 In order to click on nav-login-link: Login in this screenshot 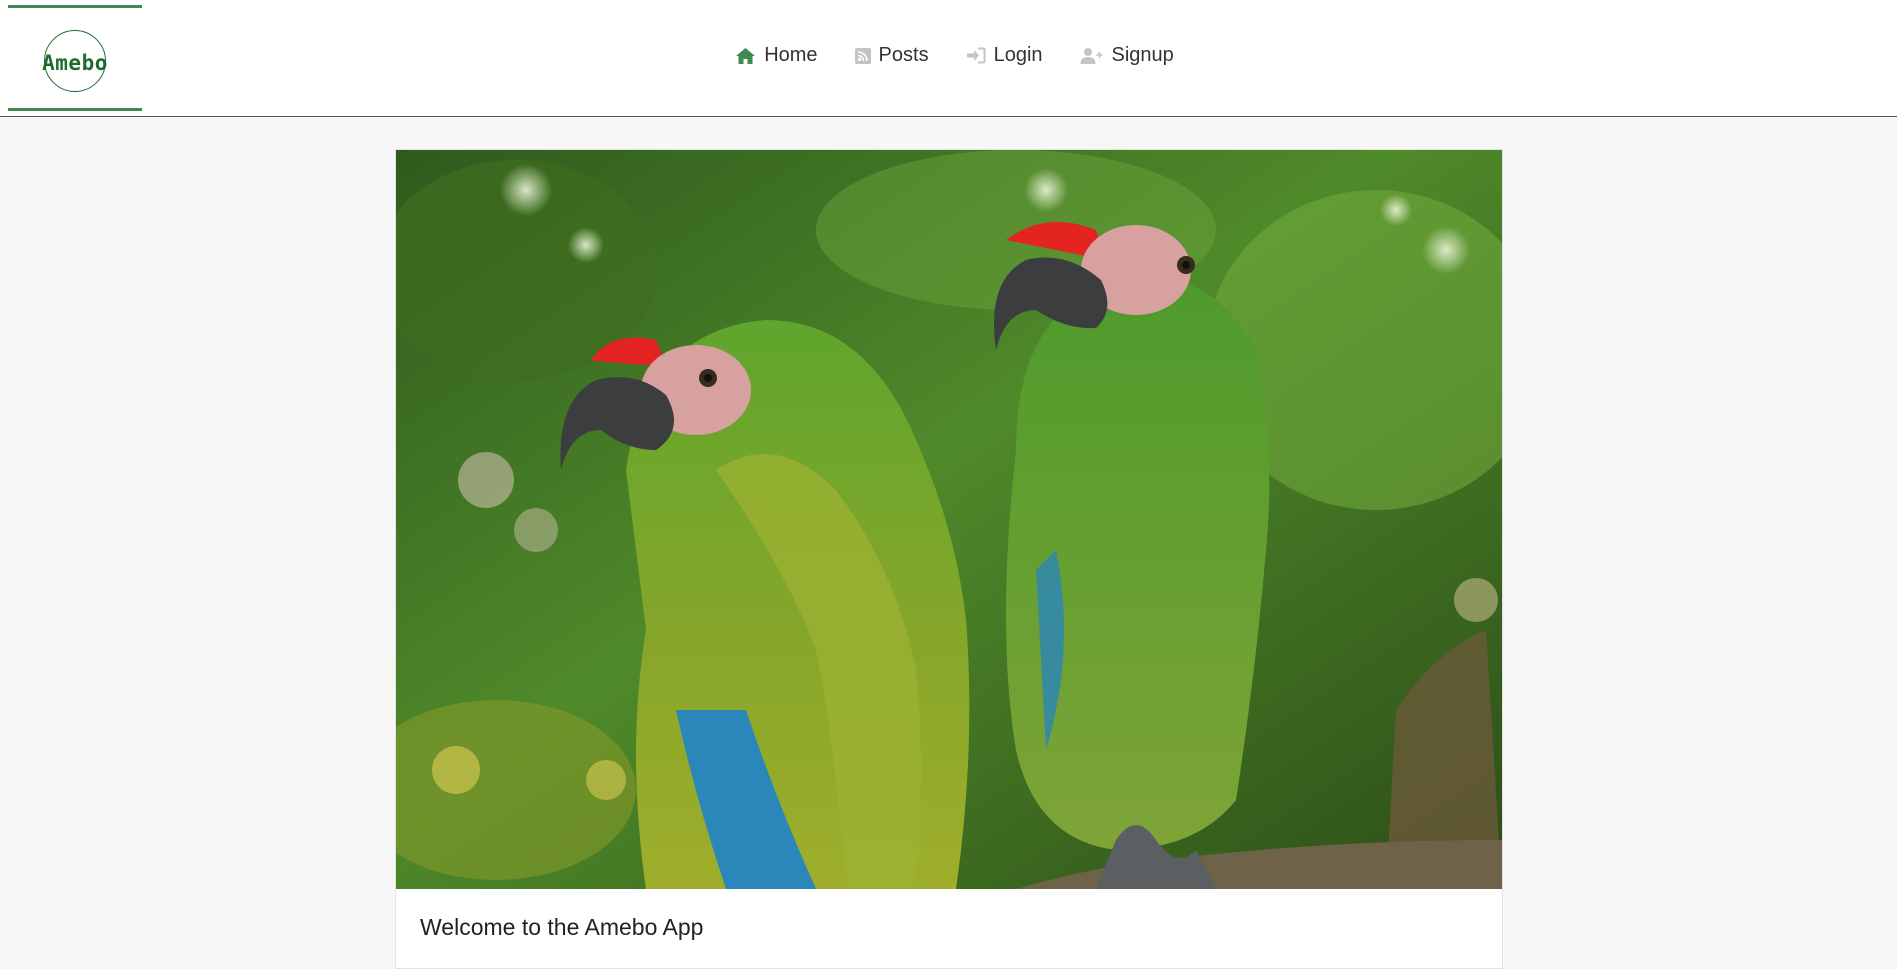, I will do `click(1004, 55)`.